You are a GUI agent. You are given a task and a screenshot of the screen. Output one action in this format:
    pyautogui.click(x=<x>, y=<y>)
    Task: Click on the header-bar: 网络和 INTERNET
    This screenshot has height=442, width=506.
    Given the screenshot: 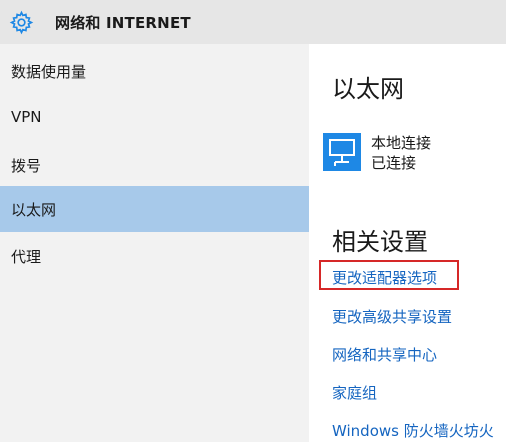 What is the action you would take?
    pyautogui.click(x=253, y=22)
    